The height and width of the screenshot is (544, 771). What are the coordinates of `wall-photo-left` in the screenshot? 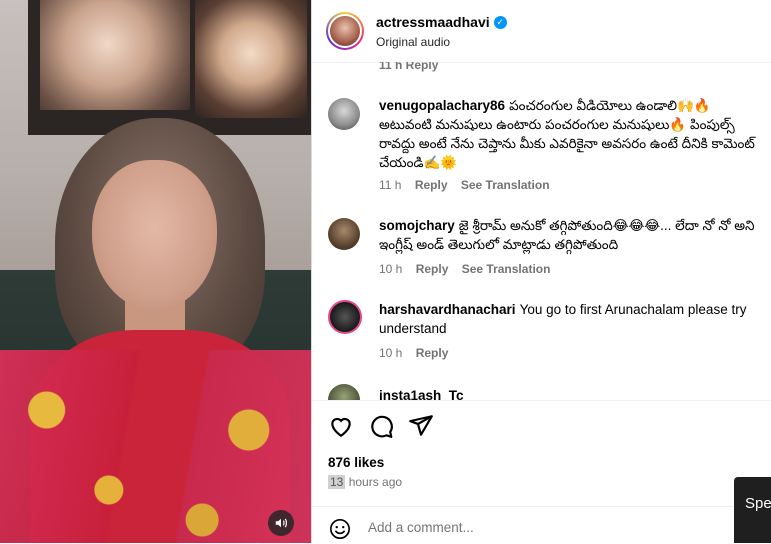 It's located at (115, 55).